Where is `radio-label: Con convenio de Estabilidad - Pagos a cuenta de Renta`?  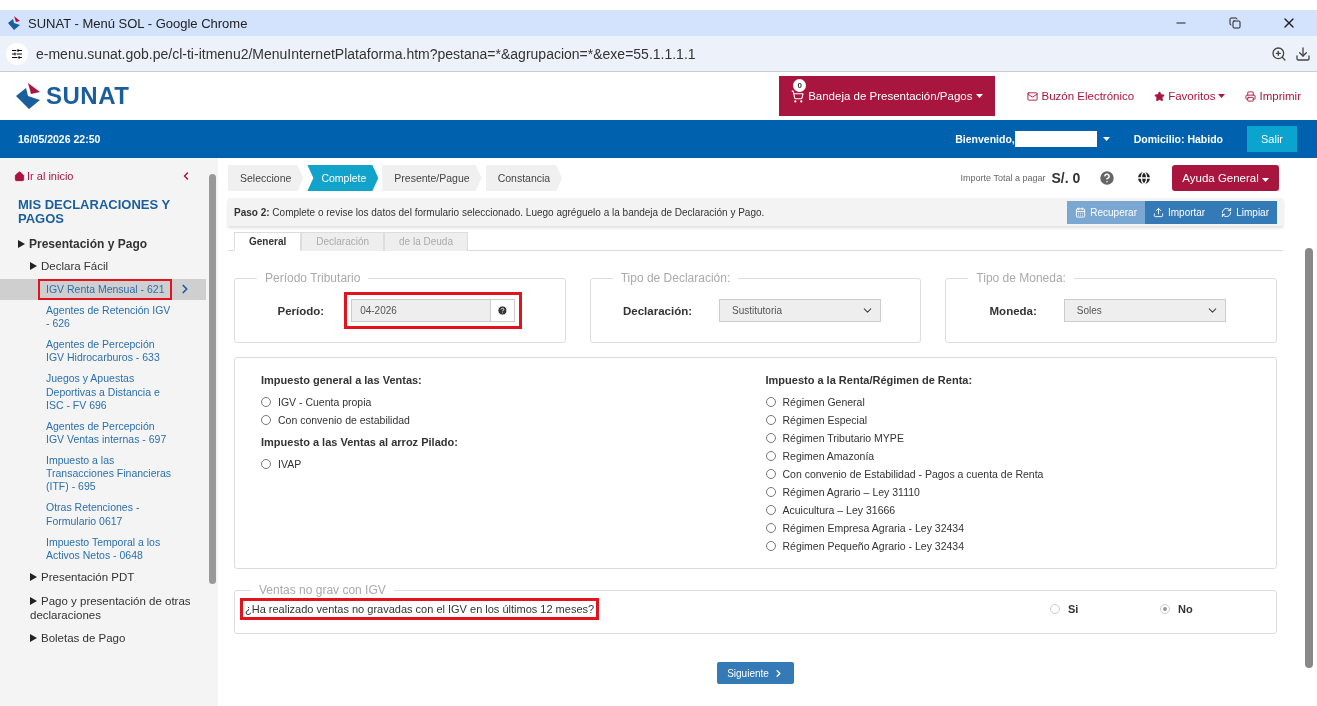
radio-label: Con convenio de Estabilidad - Pagos a cuenta de Renta is located at coordinates (913, 474).